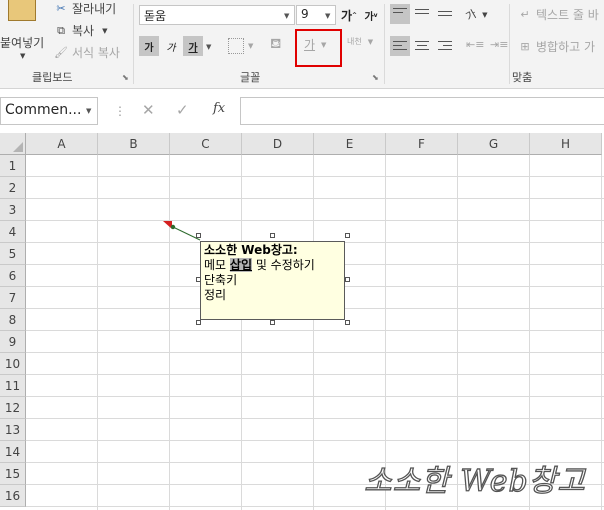 Image resolution: width=604 pixels, height=510 pixels. Describe the element at coordinates (354, 41) in the screenshot. I see `phonetic-label: 내천` at that location.